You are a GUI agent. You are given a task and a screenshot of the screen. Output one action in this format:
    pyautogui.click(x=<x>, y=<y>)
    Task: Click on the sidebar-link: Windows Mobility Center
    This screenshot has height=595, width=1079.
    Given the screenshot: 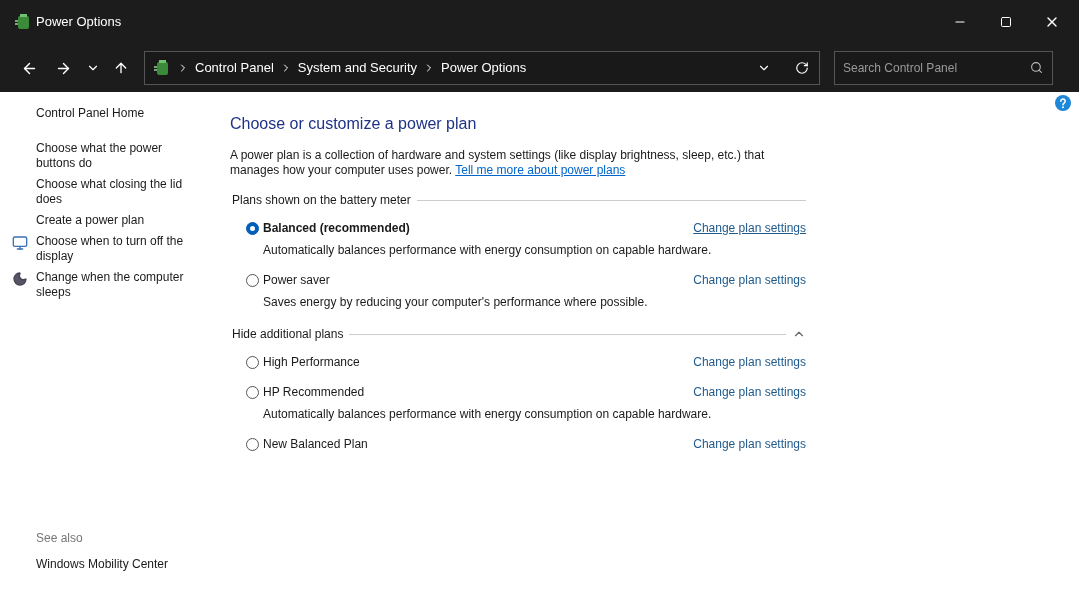 What is the action you would take?
    pyautogui.click(x=125, y=564)
    